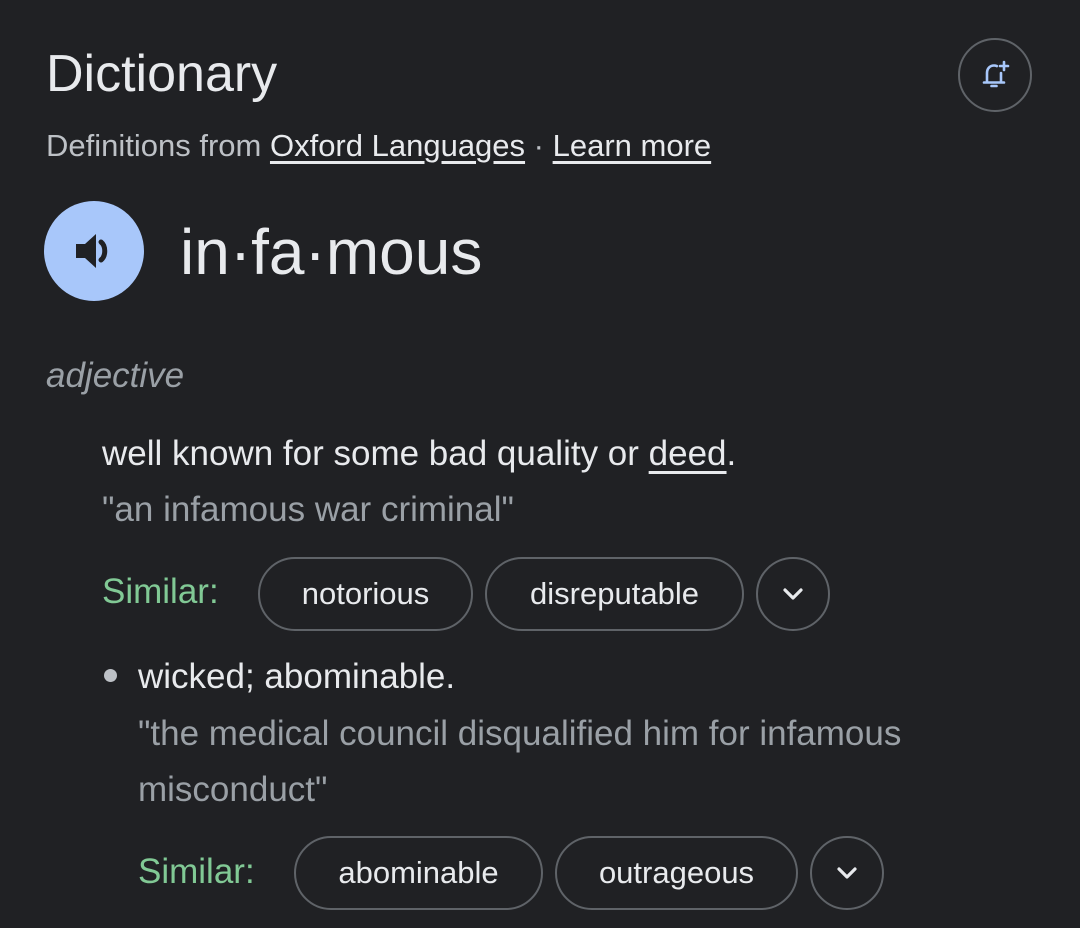 The width and height of the screenshot is (1080, 928). I want to click on sense-1-definition-end: ., so click(731, 453).